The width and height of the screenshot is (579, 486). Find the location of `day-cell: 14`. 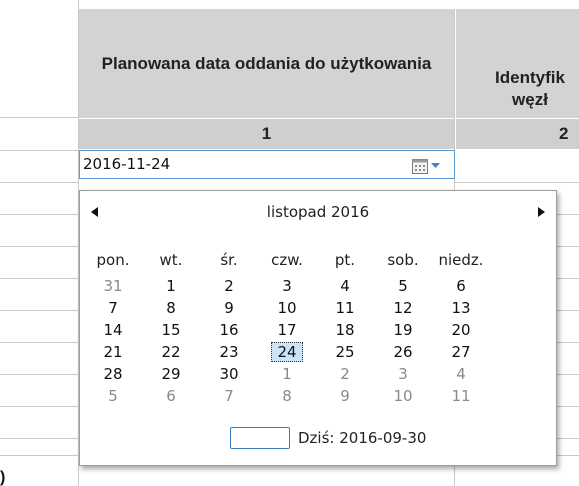

day-cell: 14 is located at coordinates (113, 330).